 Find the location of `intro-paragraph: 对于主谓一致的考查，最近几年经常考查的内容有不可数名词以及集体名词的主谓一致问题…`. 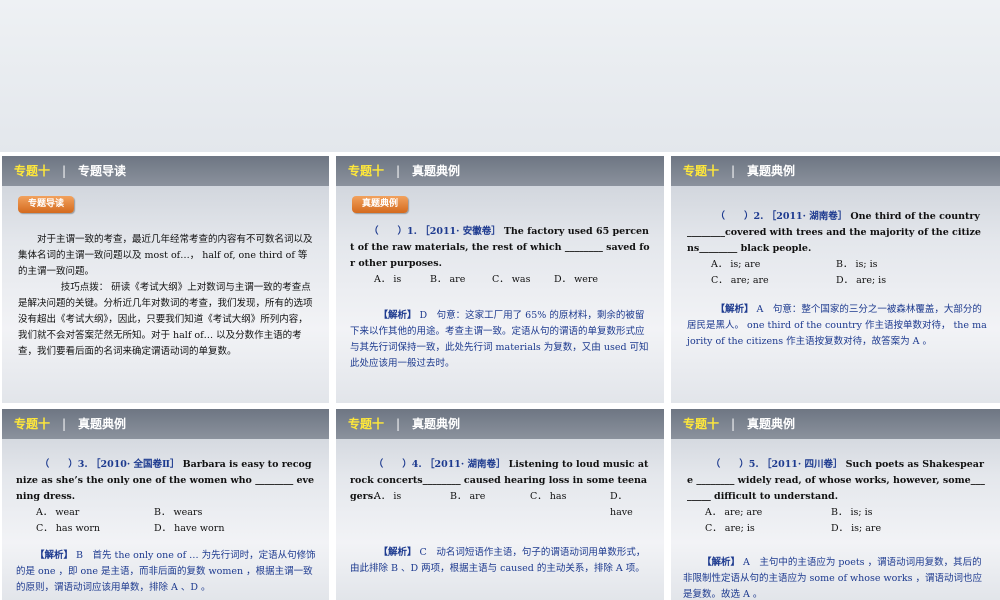

intro-paragraph: 对于主谓一致的考查，最近几年经常考查的内容有不可数名词以及集体名词的主谓一致问题… is located at coordinates (165, 255).